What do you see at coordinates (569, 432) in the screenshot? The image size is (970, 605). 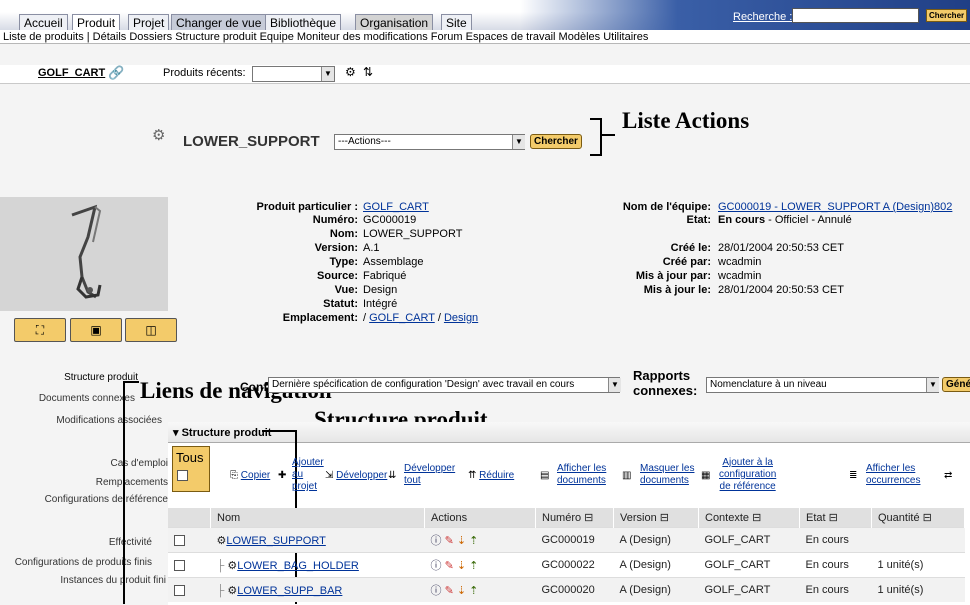 I see `structure-header: ▾ Structure produit` at bounding box center [569, 432].